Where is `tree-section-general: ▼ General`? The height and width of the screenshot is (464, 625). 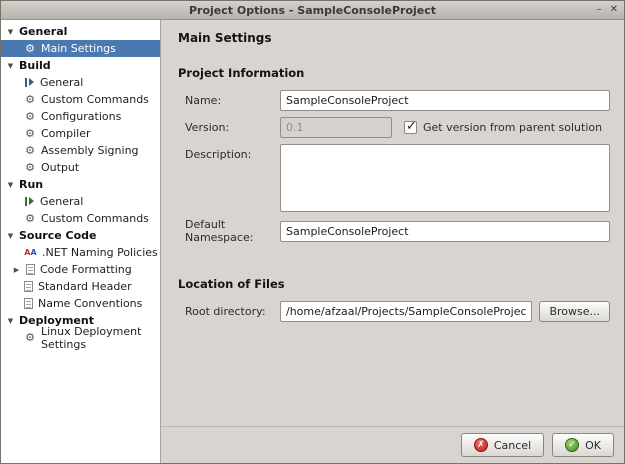 tree-section-general: ▼ General is located at coordinates (80, 31).